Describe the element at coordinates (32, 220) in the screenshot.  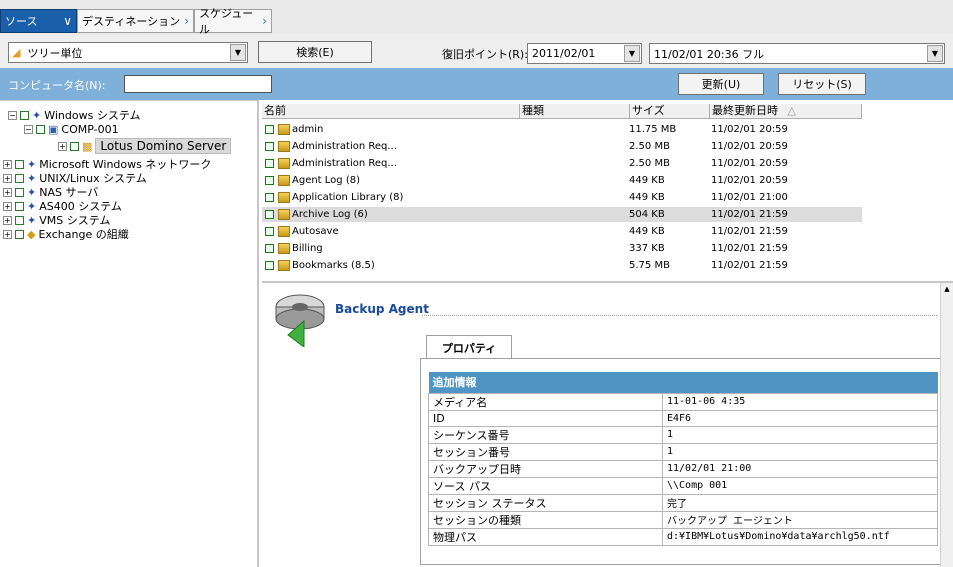
I see `network-icon: ✦` at that location.